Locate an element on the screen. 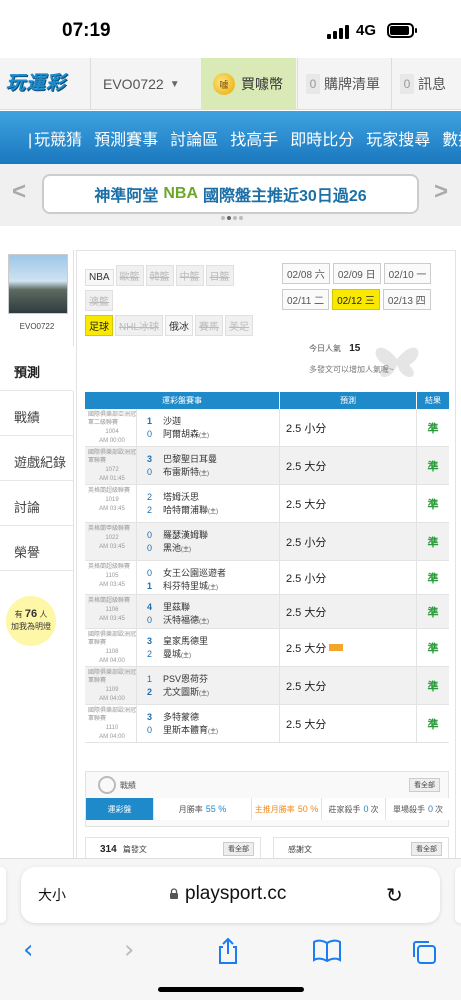  away-team: 塔姆沃思 is located at coordinates (181, 497).